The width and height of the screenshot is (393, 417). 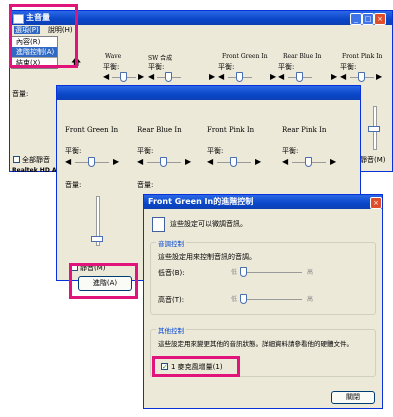 I want to click on main-menubar: 選項(P) 說明(H), so click(x=201, y=30).